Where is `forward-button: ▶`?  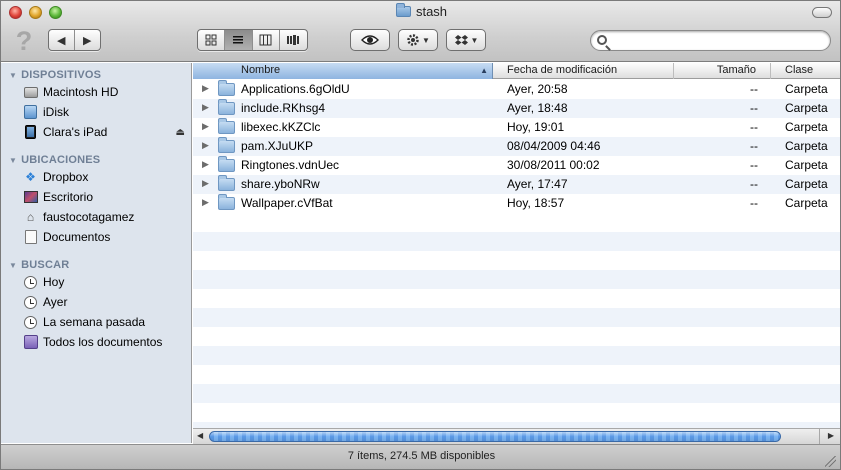
forward-button: ▶ is located at coordinates (87, 40).